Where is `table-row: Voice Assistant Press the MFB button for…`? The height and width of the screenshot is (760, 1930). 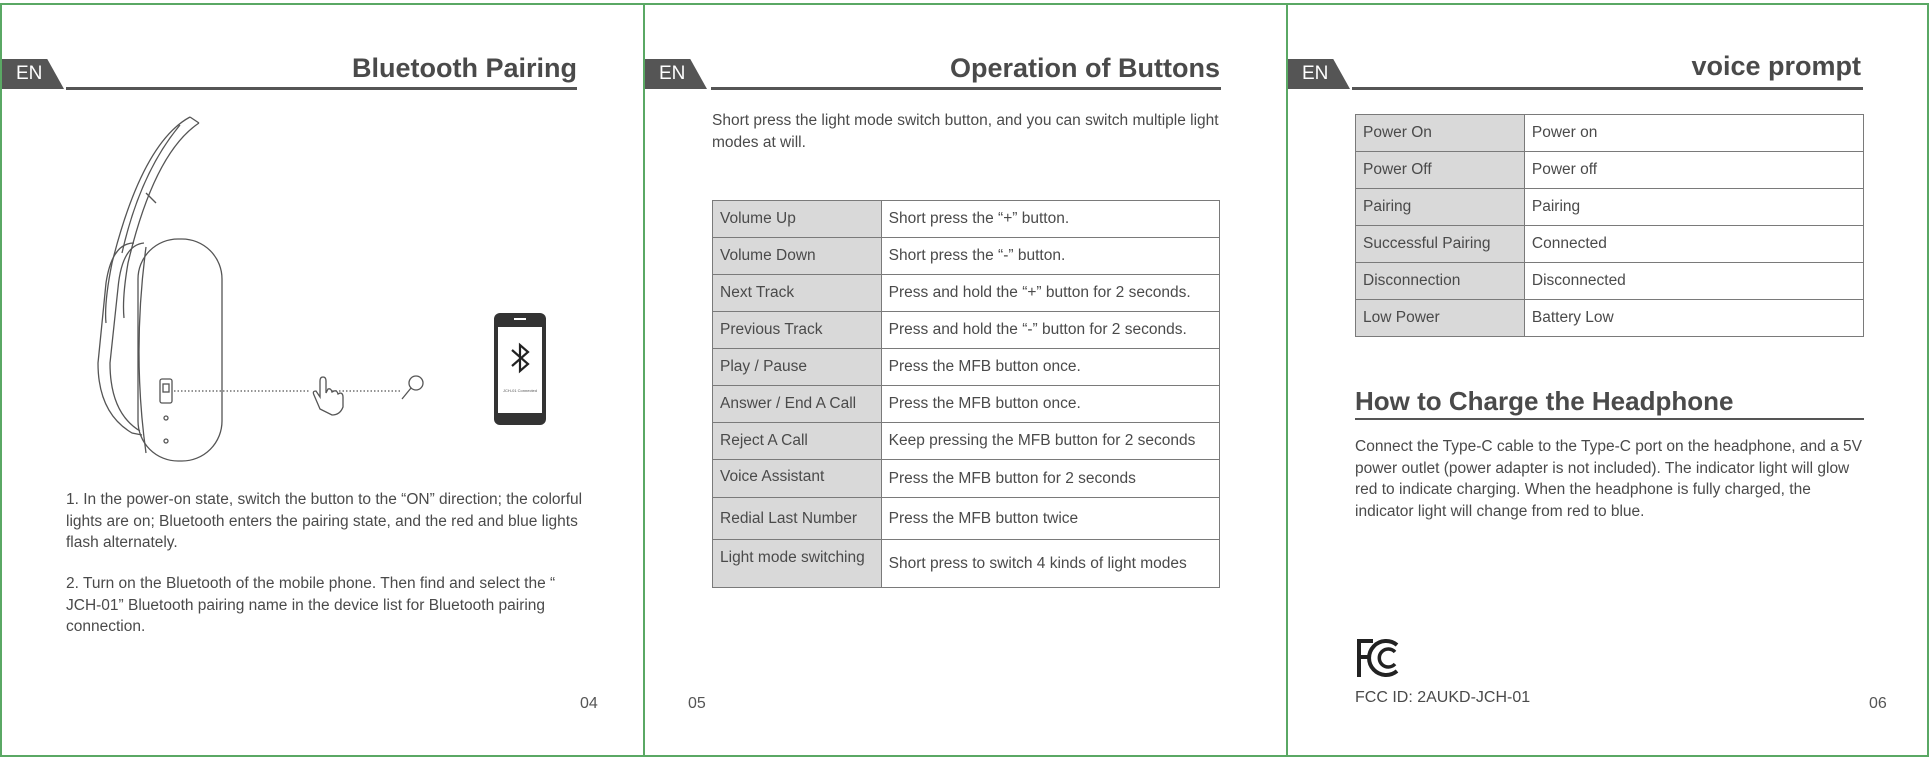
table-row: Voice Assistant Press the MFB button for… is located at coordinates (966, 478).